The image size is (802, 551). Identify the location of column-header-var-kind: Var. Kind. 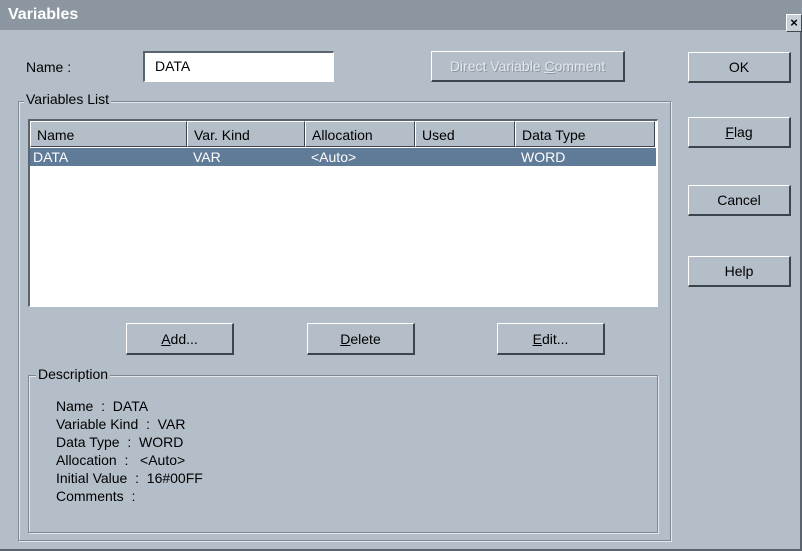
(246, 134).